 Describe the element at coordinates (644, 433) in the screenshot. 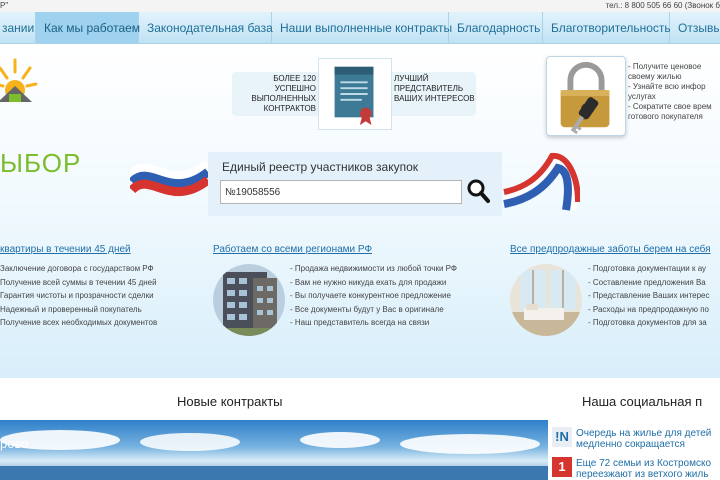

I see `social-news-line: Очередь на жилье для детей` at that location.